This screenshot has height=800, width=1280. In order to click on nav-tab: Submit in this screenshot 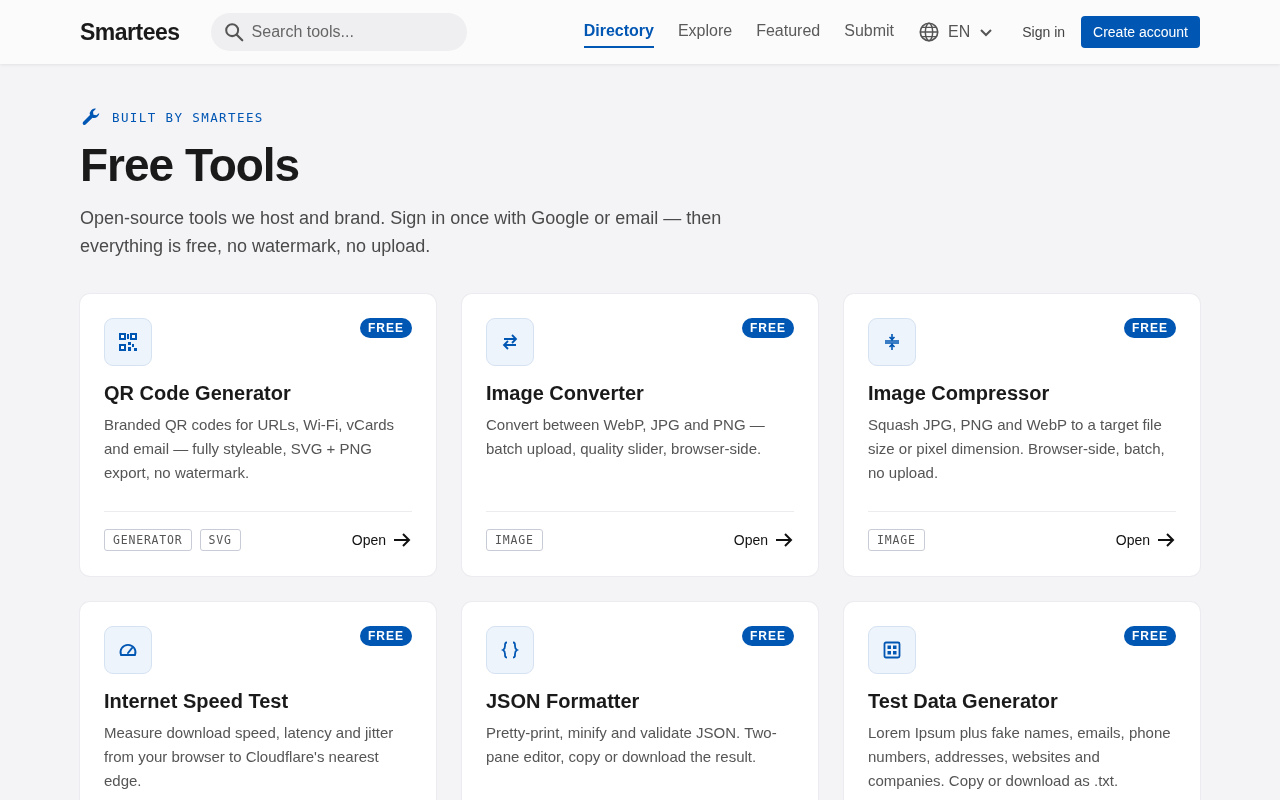, I will do `click(869, 32)`.